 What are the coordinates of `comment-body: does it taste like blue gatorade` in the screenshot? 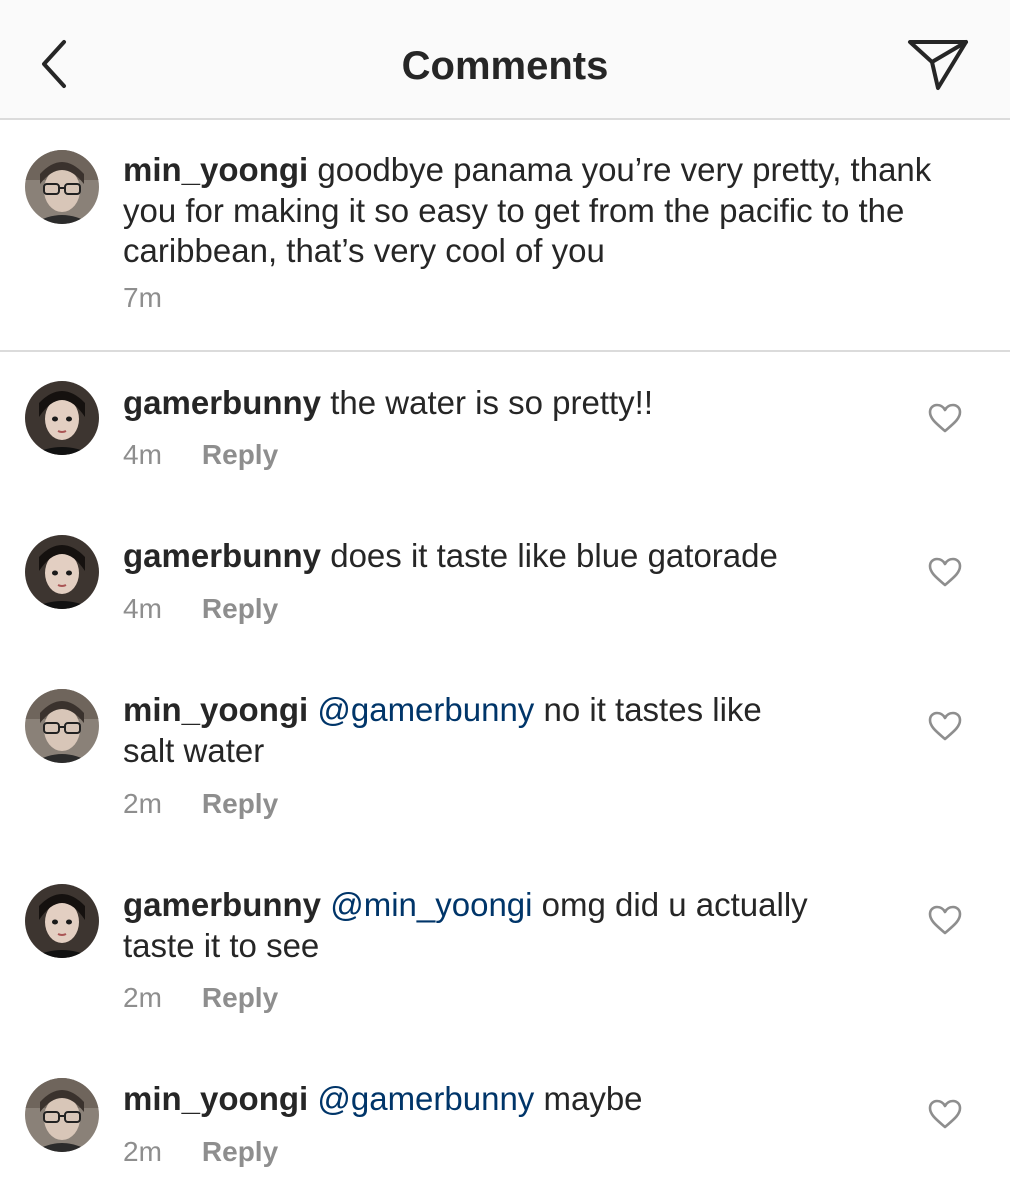 It's located at (554, 555).